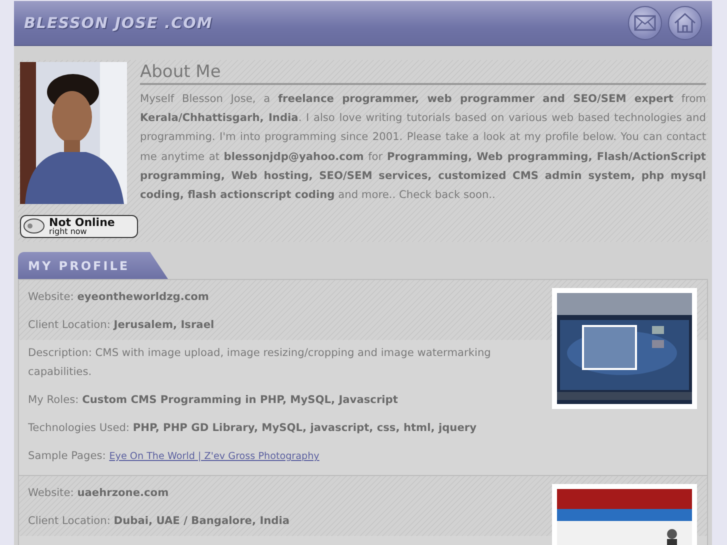 The image size is (727, 545). I want to click on field-label: Technologies Used:, so click(79, 428).